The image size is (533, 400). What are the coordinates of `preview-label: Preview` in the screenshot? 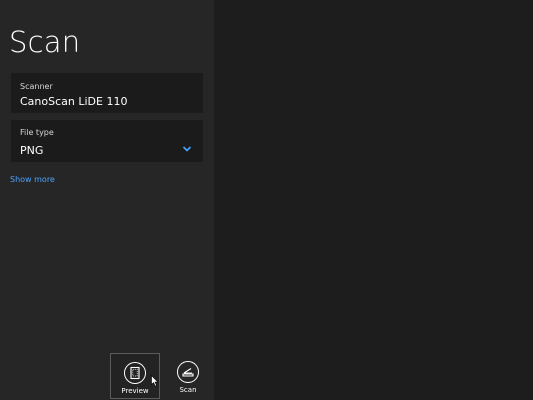 It's located at (135, 391).